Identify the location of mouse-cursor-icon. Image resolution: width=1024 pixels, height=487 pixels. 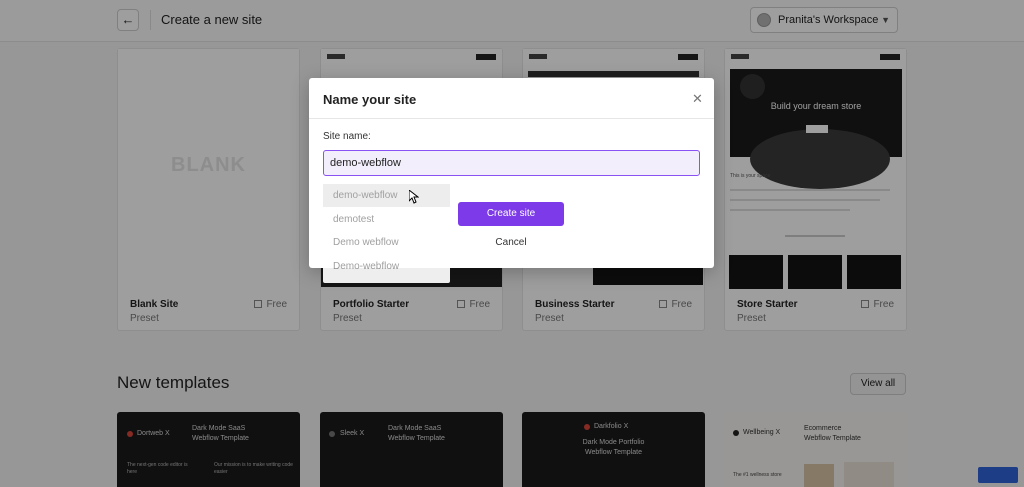
(414, 197).